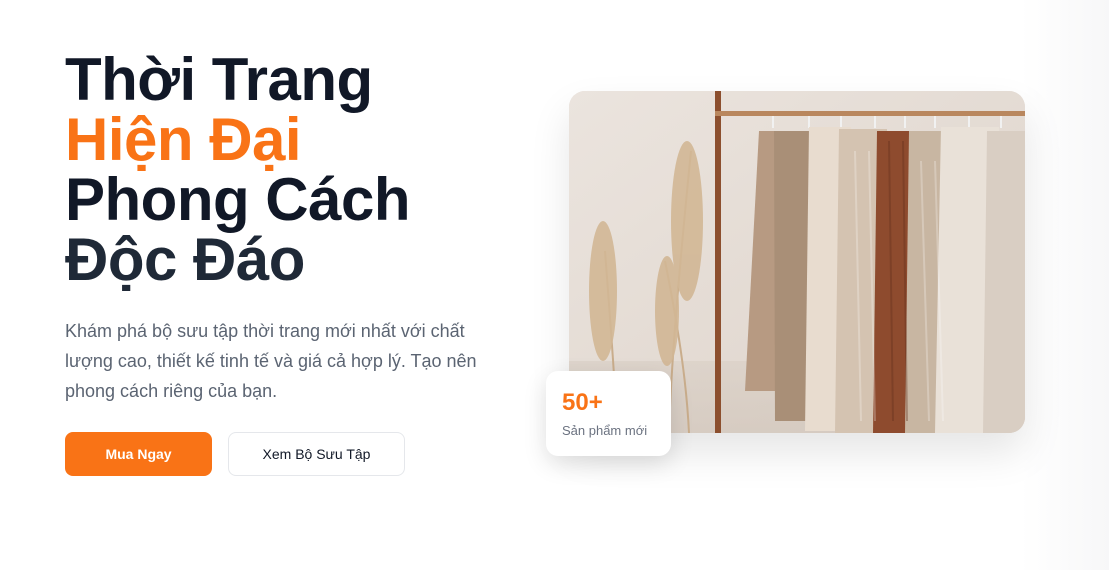  What do you see at coordinates (238, 199) in the screenshot?
I see `headline-line-3: Phong Cách` at bounding box center [238, 199].